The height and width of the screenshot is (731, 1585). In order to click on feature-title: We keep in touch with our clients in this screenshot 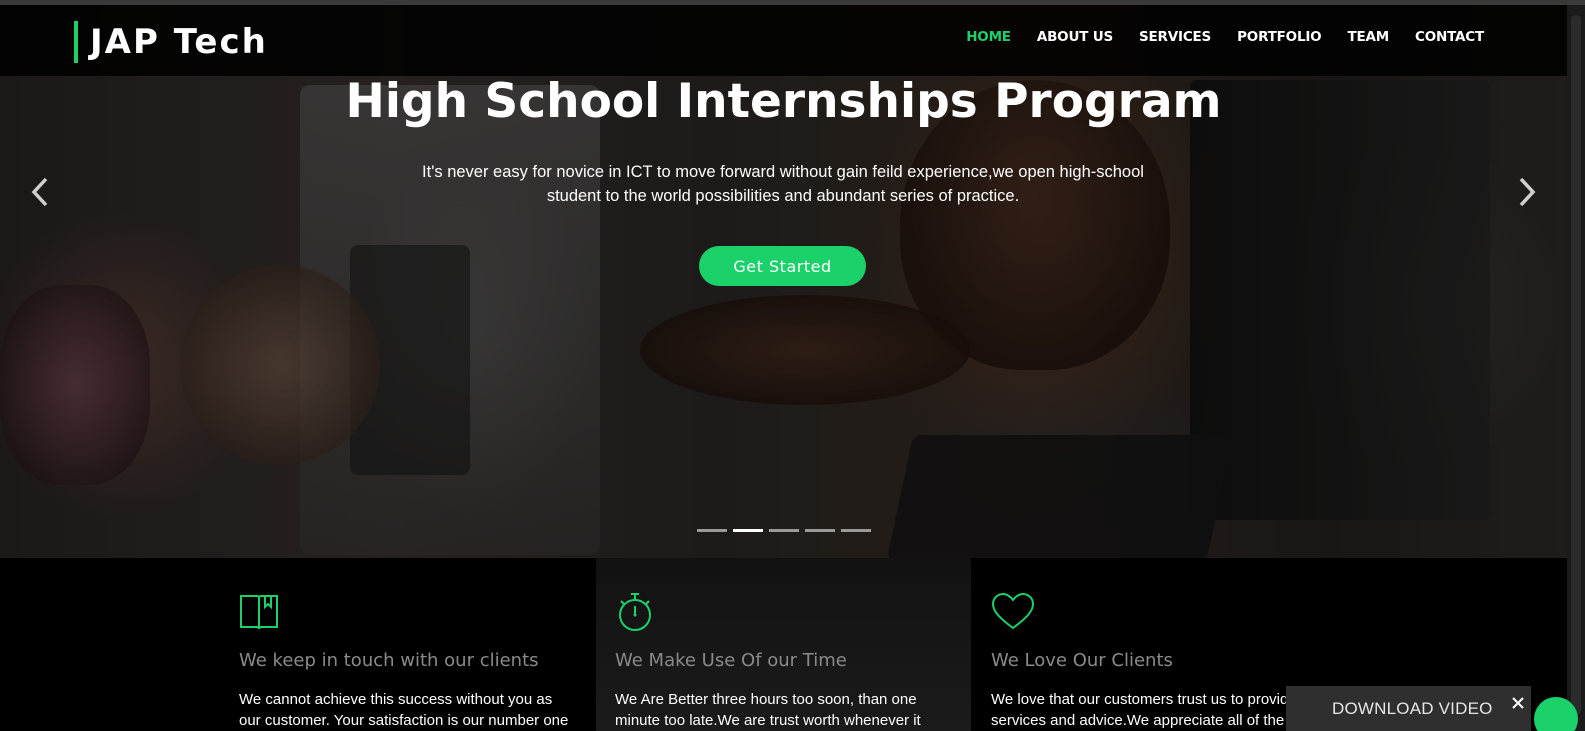, I will do `click(389, 660)`.